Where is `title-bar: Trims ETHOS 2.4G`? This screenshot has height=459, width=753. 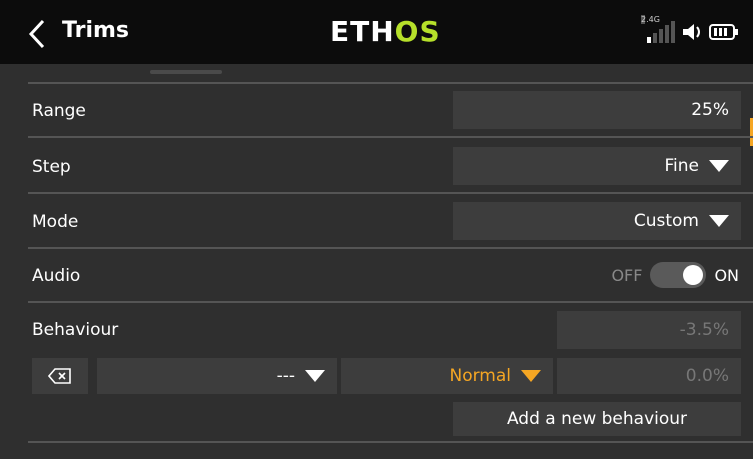
title-bar: Trims ETHOS 2.4G is located at coordinates (376, 32).